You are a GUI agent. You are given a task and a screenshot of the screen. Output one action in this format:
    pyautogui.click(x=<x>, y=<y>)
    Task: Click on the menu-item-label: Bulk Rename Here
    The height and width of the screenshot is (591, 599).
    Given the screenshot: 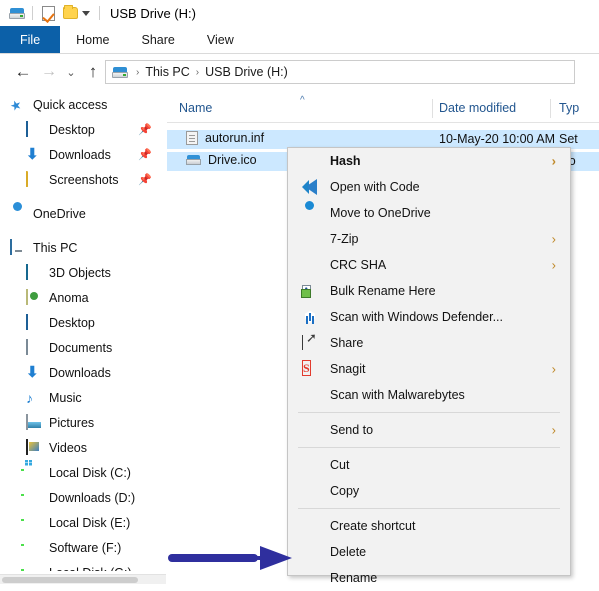 What is the action you would take?
    pyautogui.click(x=383, y=291)
    